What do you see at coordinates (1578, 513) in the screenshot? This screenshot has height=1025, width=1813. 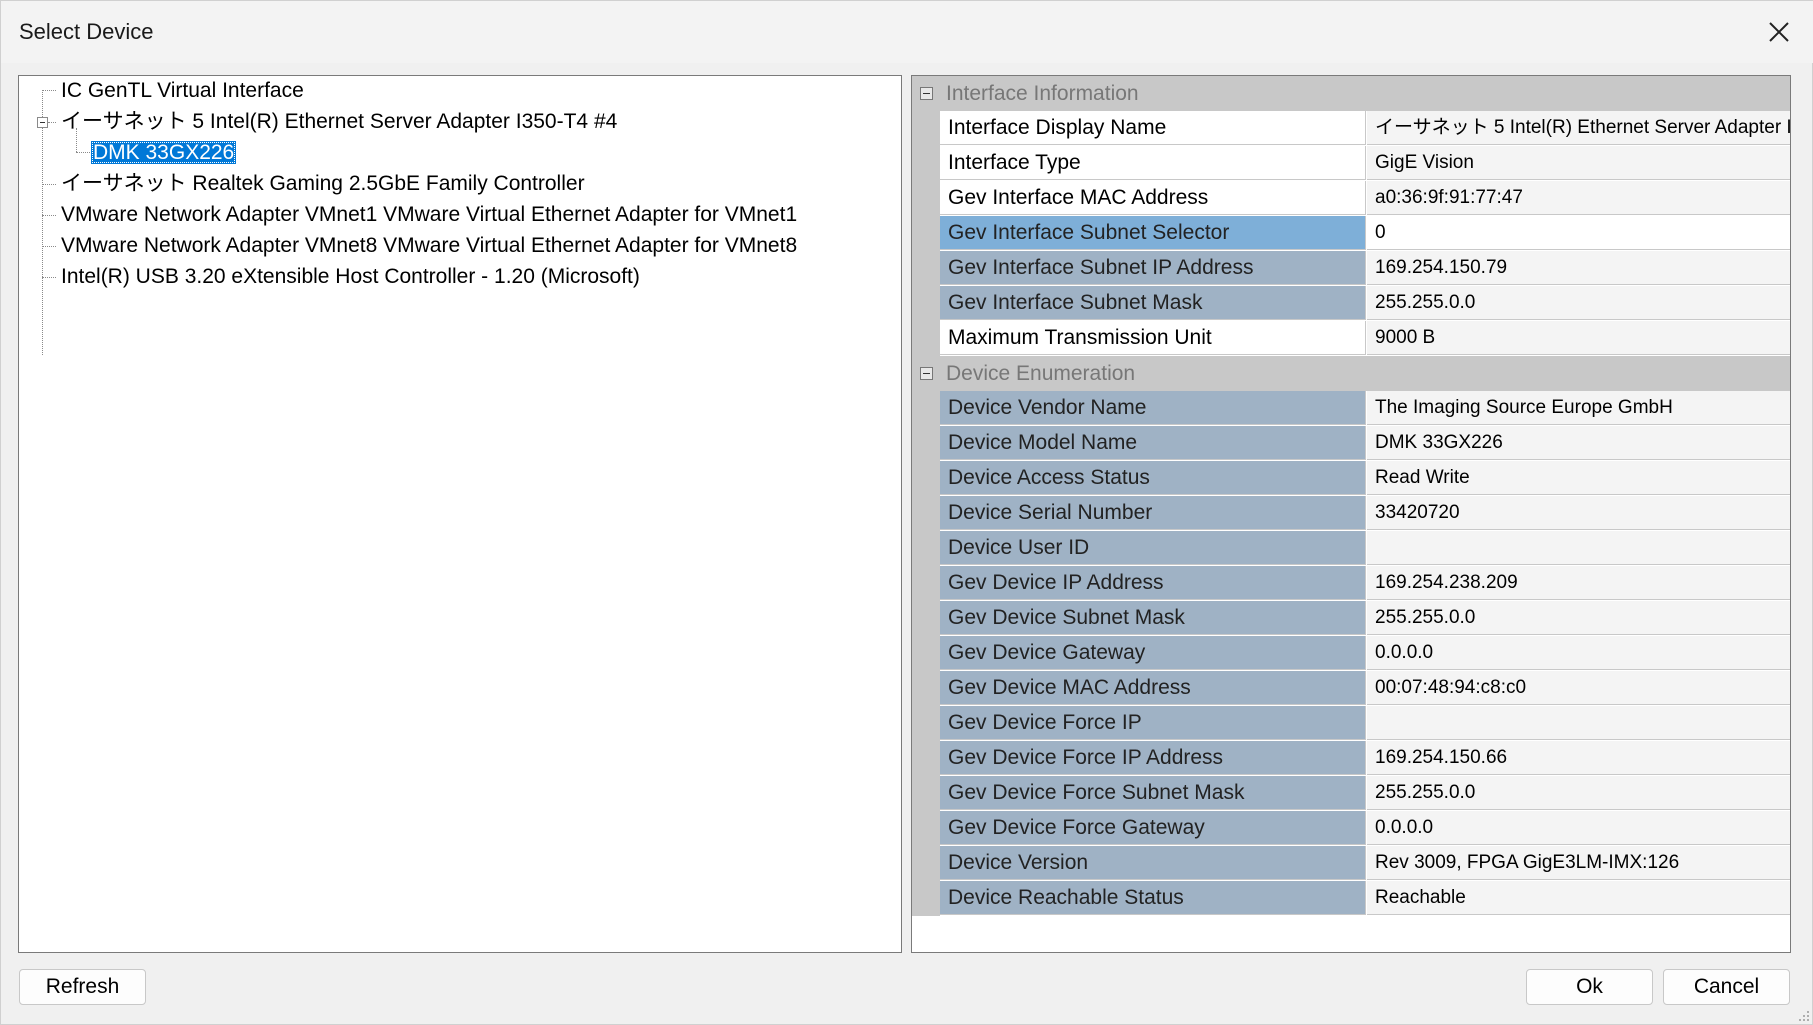 I see `property-value: 33420720` at bounding box center [1578, 513].